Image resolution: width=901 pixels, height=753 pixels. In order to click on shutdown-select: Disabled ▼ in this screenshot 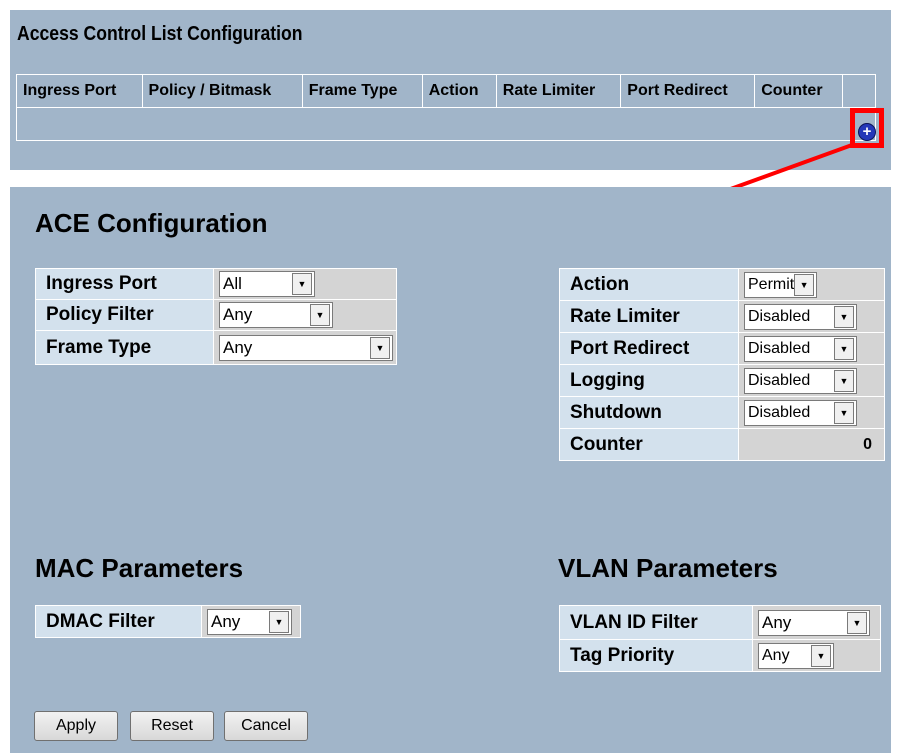, I will do `click(800, 412)`.